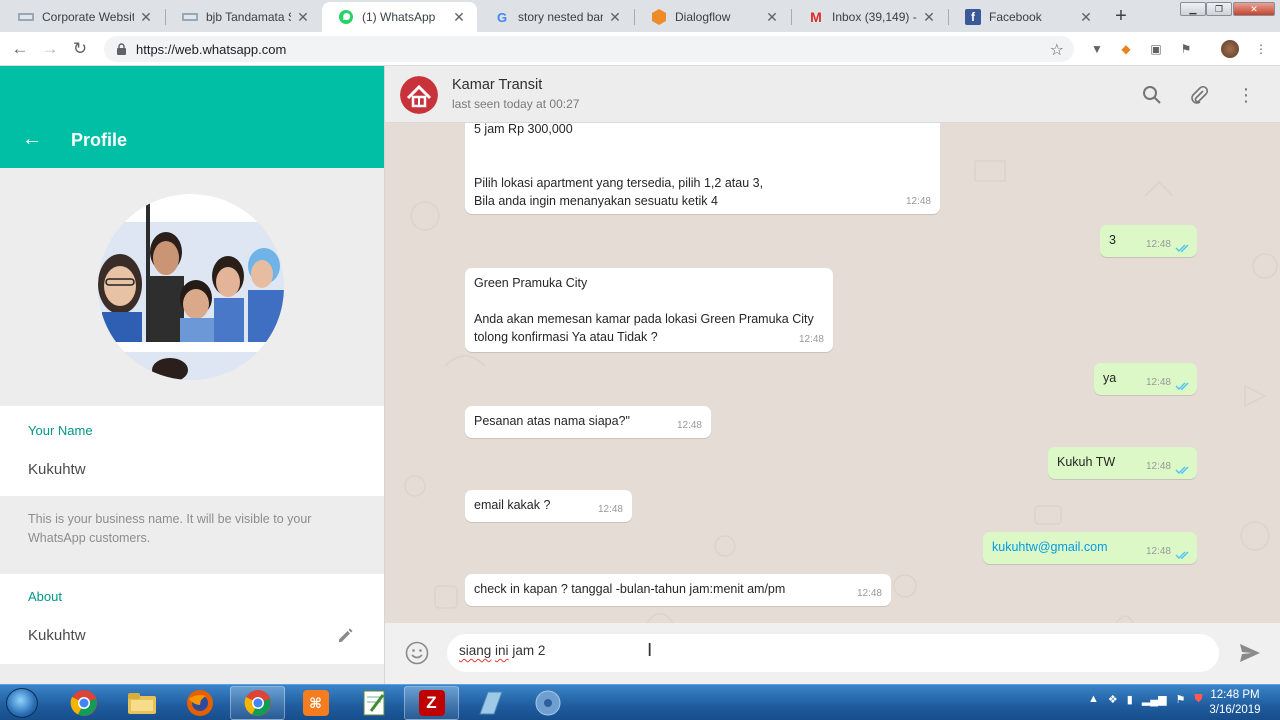 This screenshot has width=1280, height=720. What do you see at coordinates (431, 703) in the screenshot?
I see `taskbar-filezilla-icon: Z` at bounding box center [431, 703].